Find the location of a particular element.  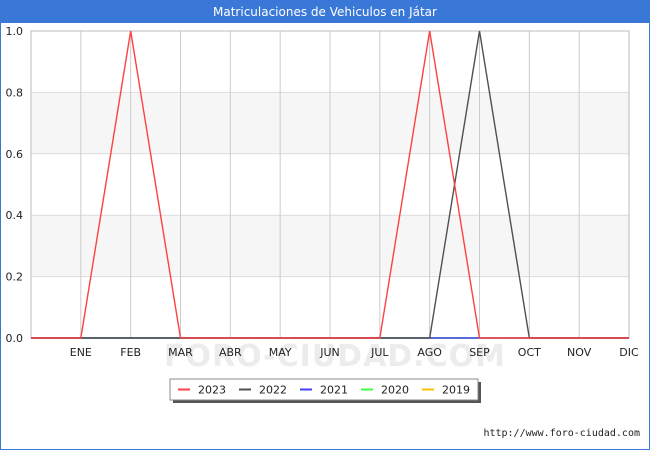

y-tick-label: 0.0 is located at coordinates (15, 338).